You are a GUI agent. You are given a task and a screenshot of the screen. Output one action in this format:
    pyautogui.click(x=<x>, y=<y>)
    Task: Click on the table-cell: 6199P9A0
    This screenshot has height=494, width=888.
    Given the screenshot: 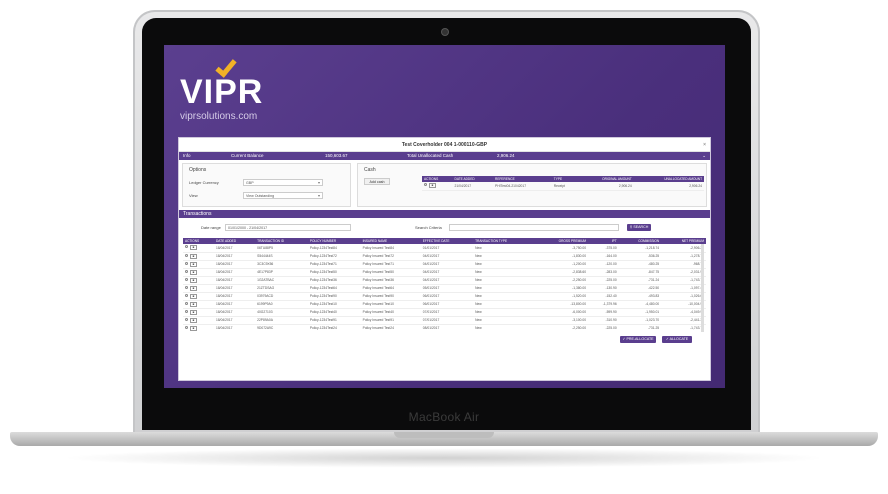 What is the action you would take?
    pyautogui.click(x=281, y=304)
    